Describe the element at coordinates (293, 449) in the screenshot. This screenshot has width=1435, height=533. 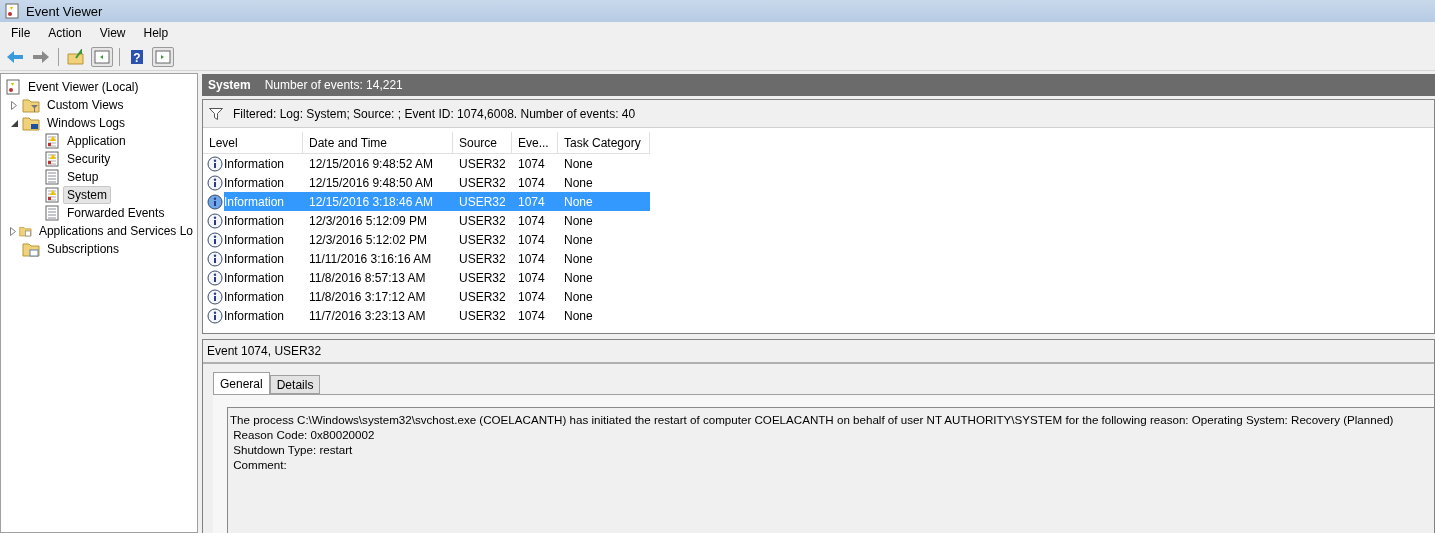
I see `description-line: Shutdown Type: restart` at that location.